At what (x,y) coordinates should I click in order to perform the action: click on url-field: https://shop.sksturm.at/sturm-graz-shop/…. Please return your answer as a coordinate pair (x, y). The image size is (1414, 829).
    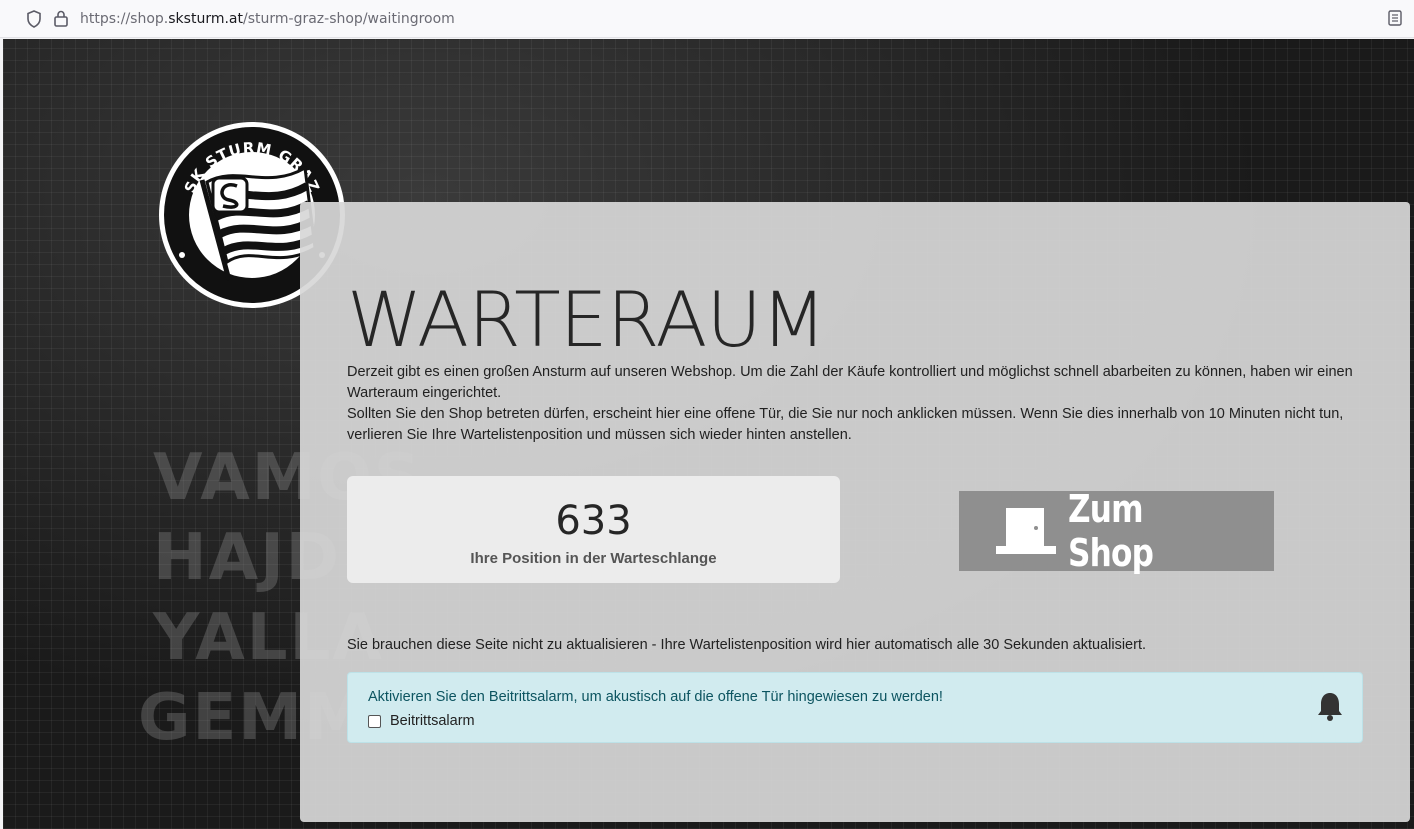
    Looking at the image, I should click on (267, 19).